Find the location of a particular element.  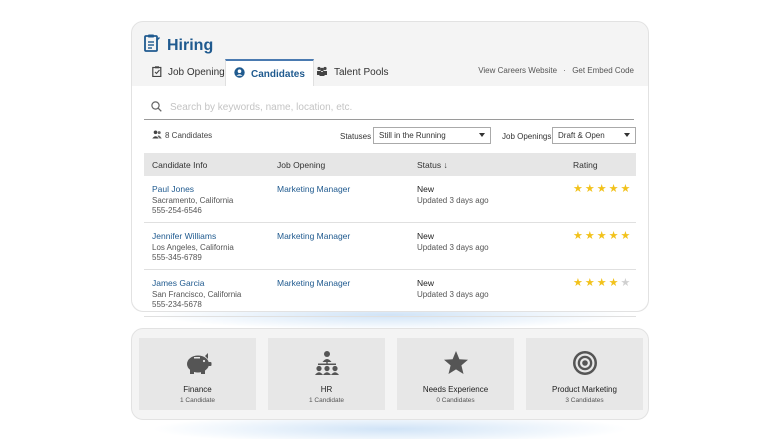

header-links: View Careers Website · Get Embed Code is located at coordinates (556, 70).